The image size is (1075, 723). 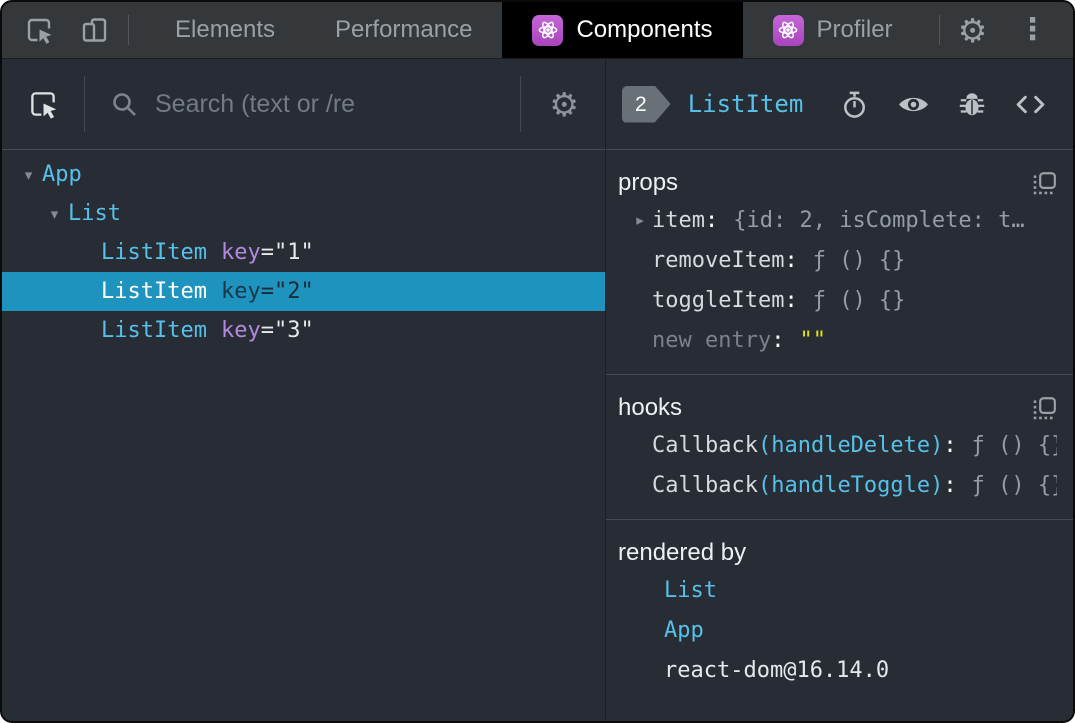 I want to click on component-name: List, so click(x=94, y=213).